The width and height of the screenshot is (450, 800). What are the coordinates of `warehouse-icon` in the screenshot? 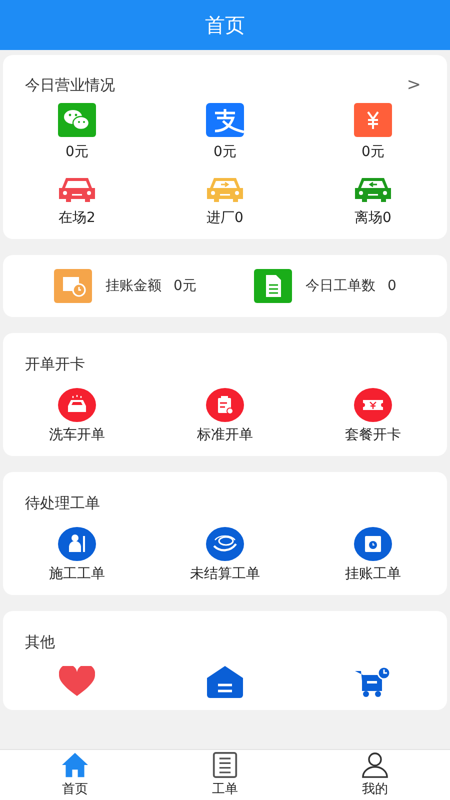 It's located at (225, 682).